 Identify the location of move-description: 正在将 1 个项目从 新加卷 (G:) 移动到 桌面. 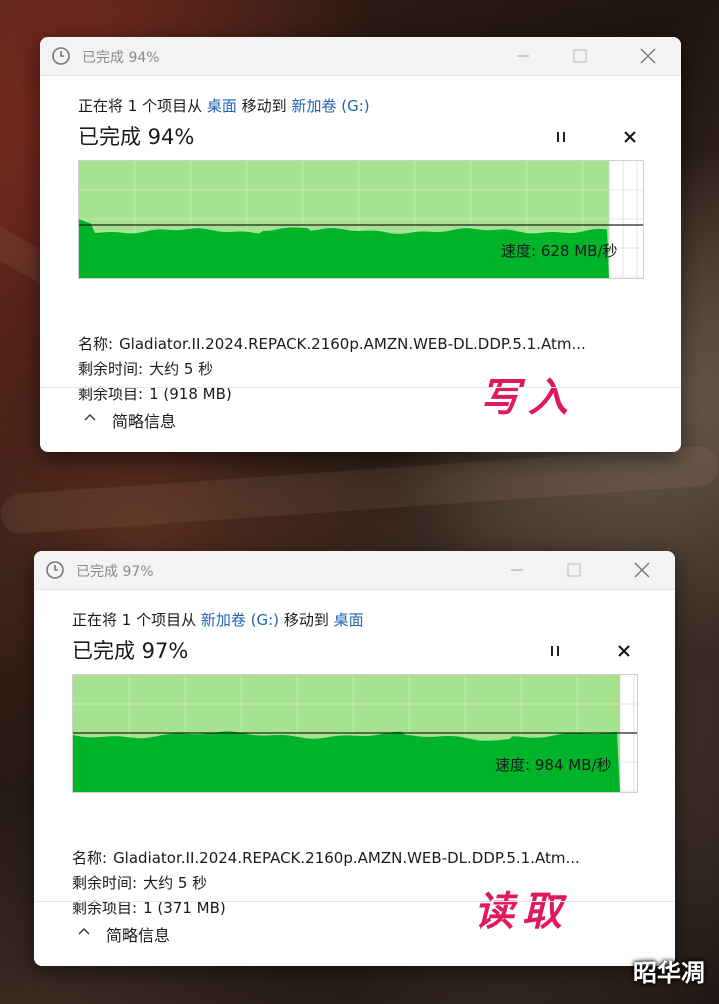
(218, 619).